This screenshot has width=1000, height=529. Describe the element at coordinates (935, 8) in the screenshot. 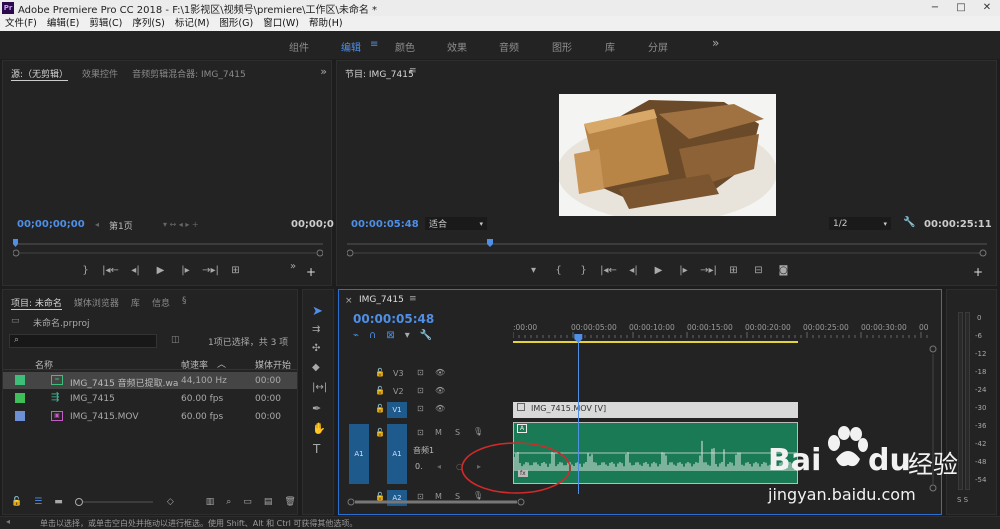

I see `minimize-button: −` at that location.